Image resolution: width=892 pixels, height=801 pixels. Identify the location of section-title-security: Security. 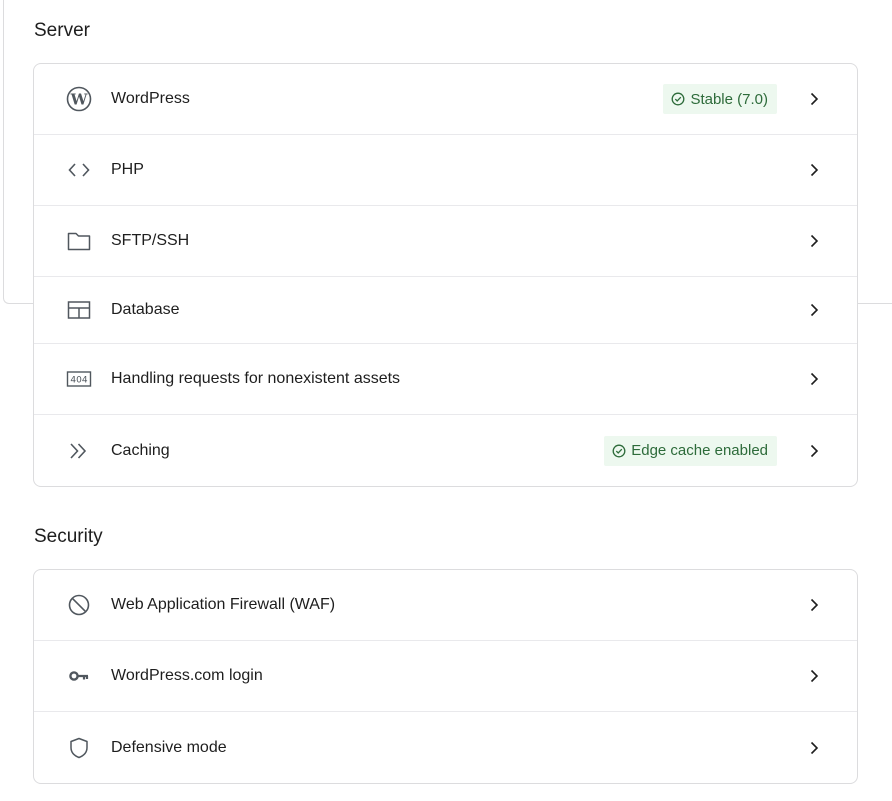
(68, 536).